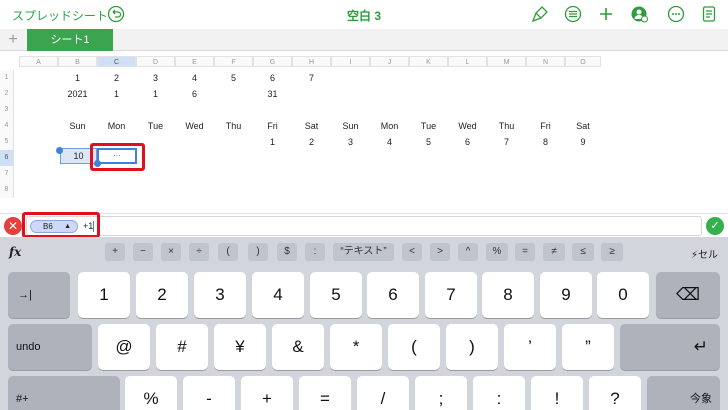 Image resolution: width=728 pixels, height=410 pixels. What do you see at coordinates (64, 393) in the screenshot?
I see `more-symbols-key: #+` at bounding box center [64, 393].